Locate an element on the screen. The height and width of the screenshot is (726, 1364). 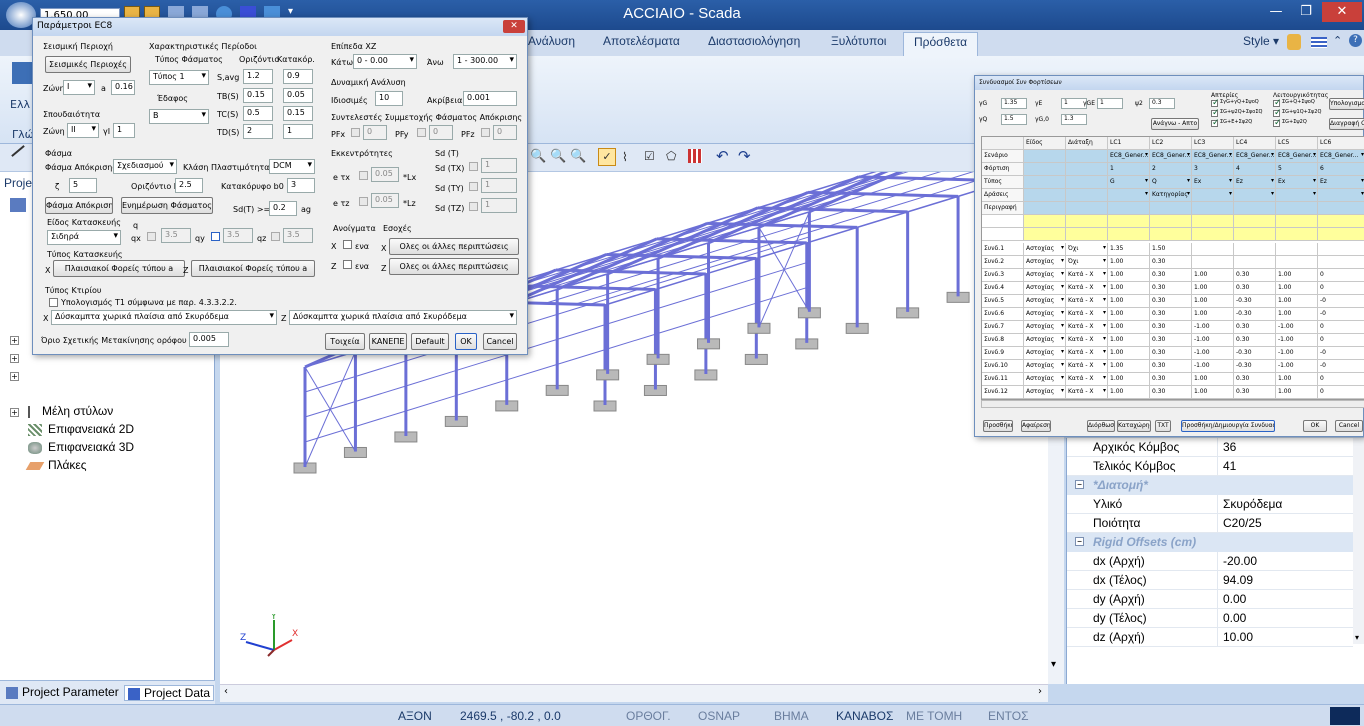
grid-definition-cell is located at coordinates (1341, 208).